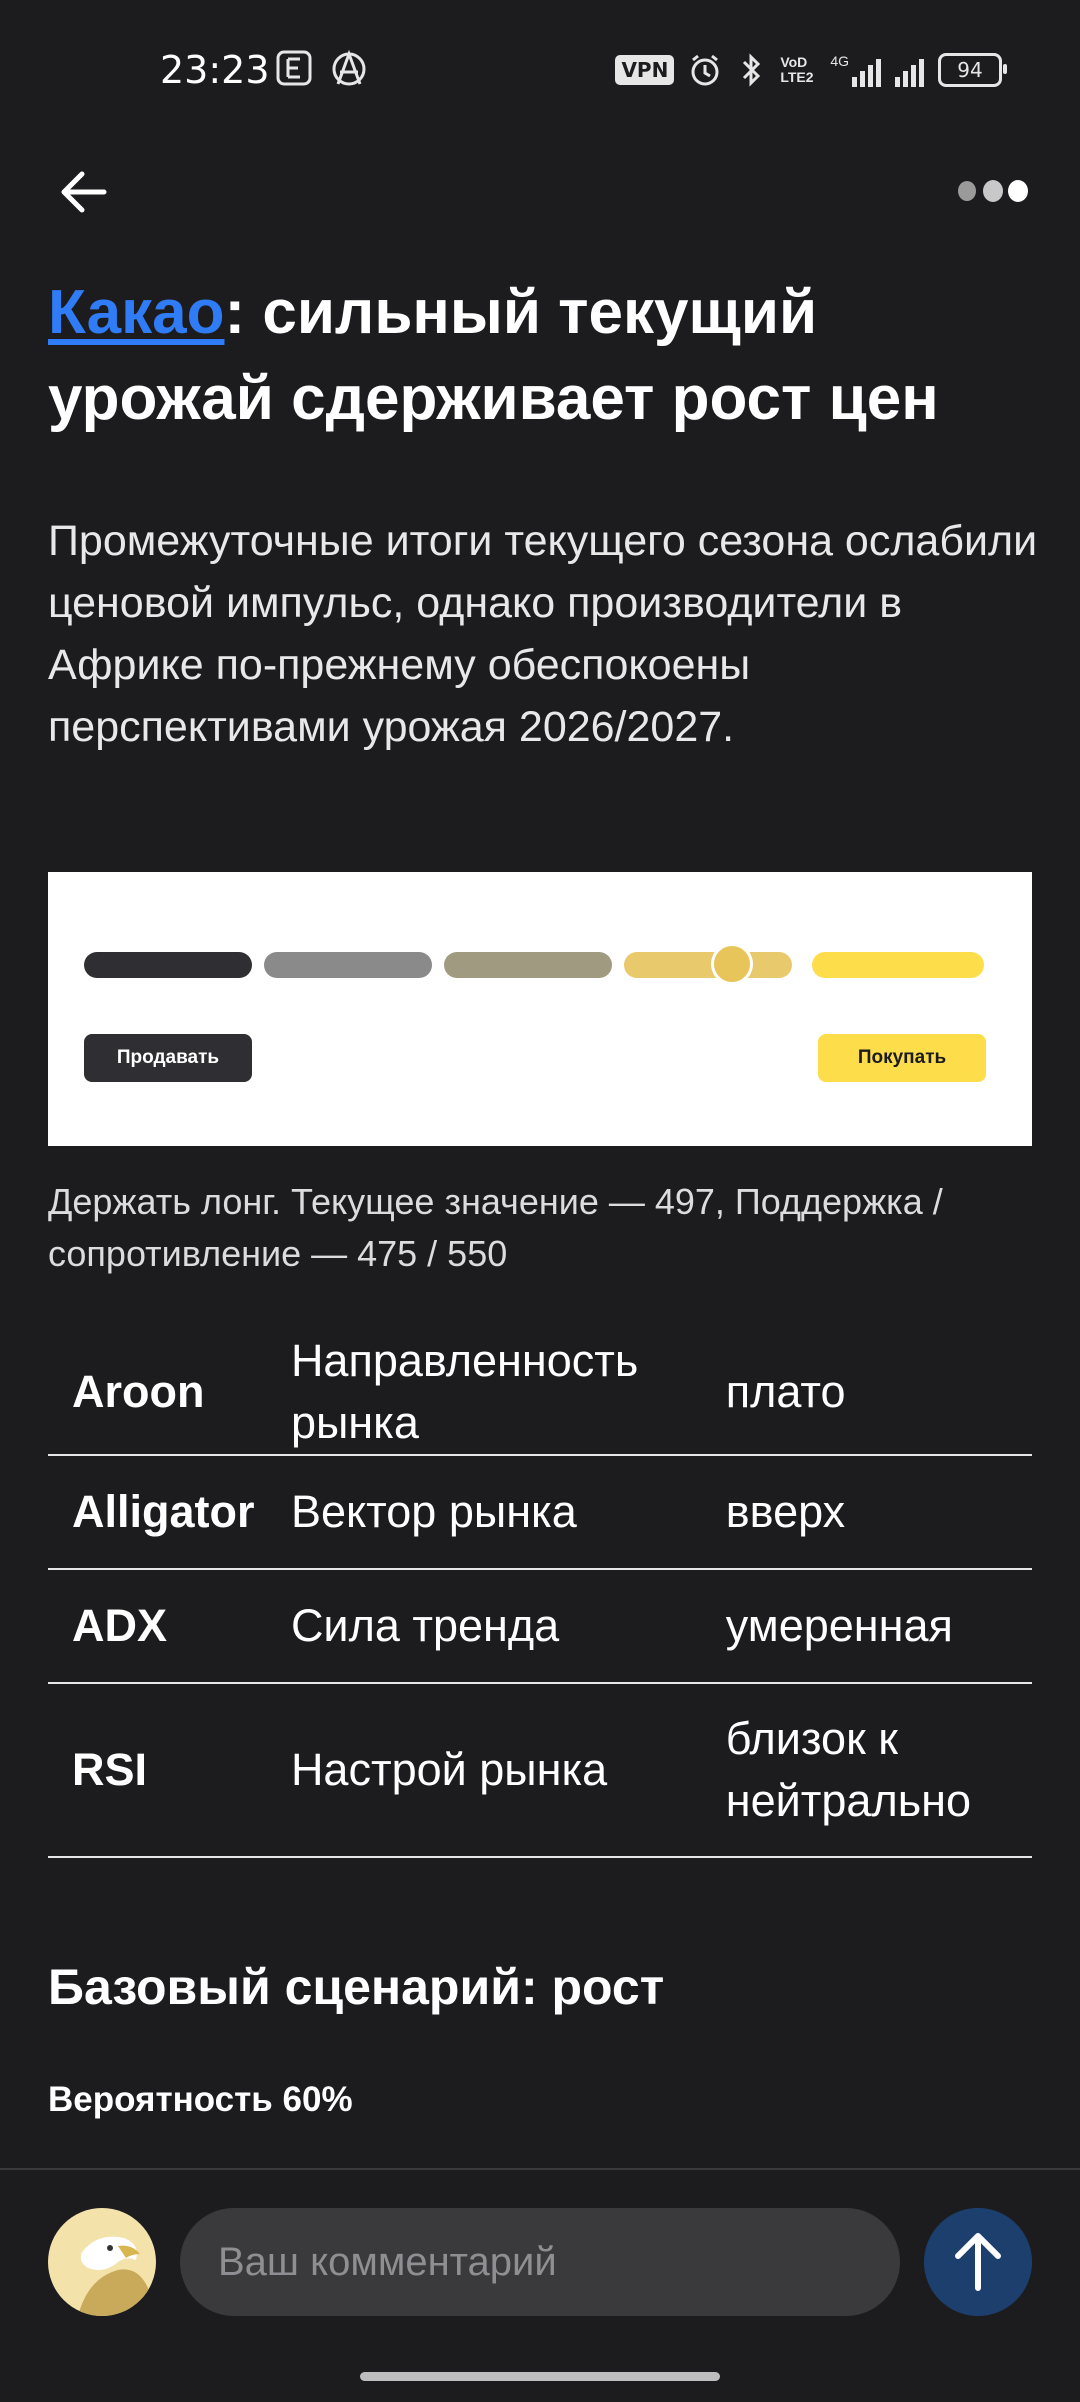 Image resolution: width=1080 pixels, height=2402 pixels. I want to click on notification-e-icon, so click(294, 68).